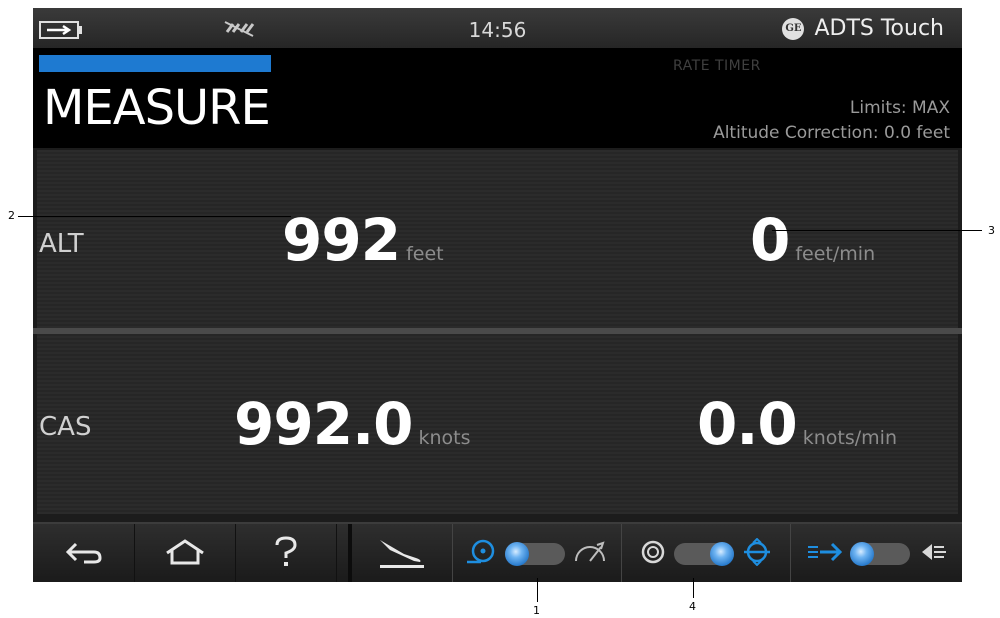 Image resolution: width=1000 pixels, height=618 pixels. Describe the element at coordinates (757, 553) in the screenshot. I see `control-icon` at that location.